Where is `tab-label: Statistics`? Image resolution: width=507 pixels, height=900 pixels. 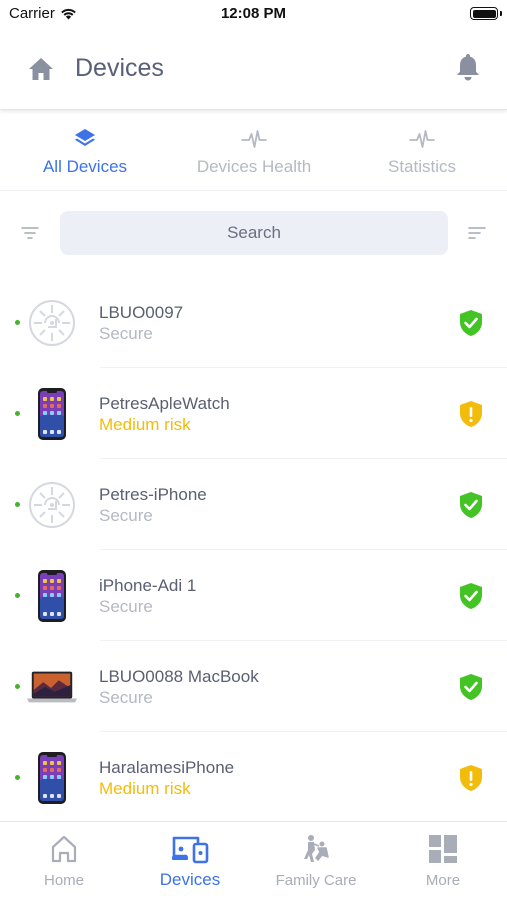
tab-label: Statistics is located at coordinates (422, 166).